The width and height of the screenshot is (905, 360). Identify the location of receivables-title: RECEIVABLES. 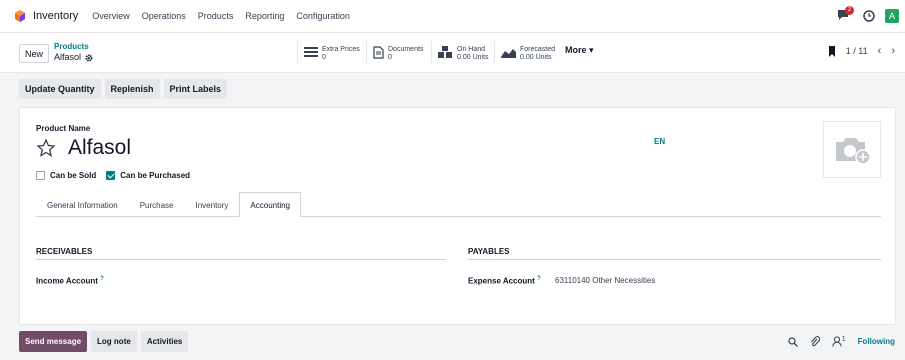
(64, 251).